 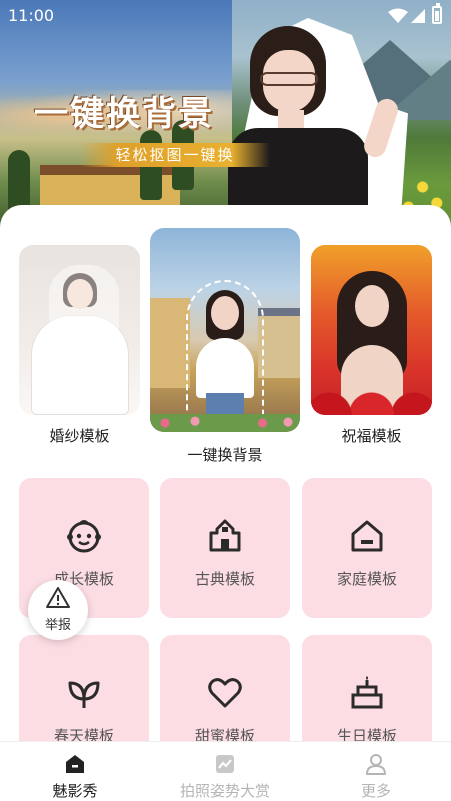 I want to click on feature-blessing-template: 祝福模板, so click(x=371, y=345).